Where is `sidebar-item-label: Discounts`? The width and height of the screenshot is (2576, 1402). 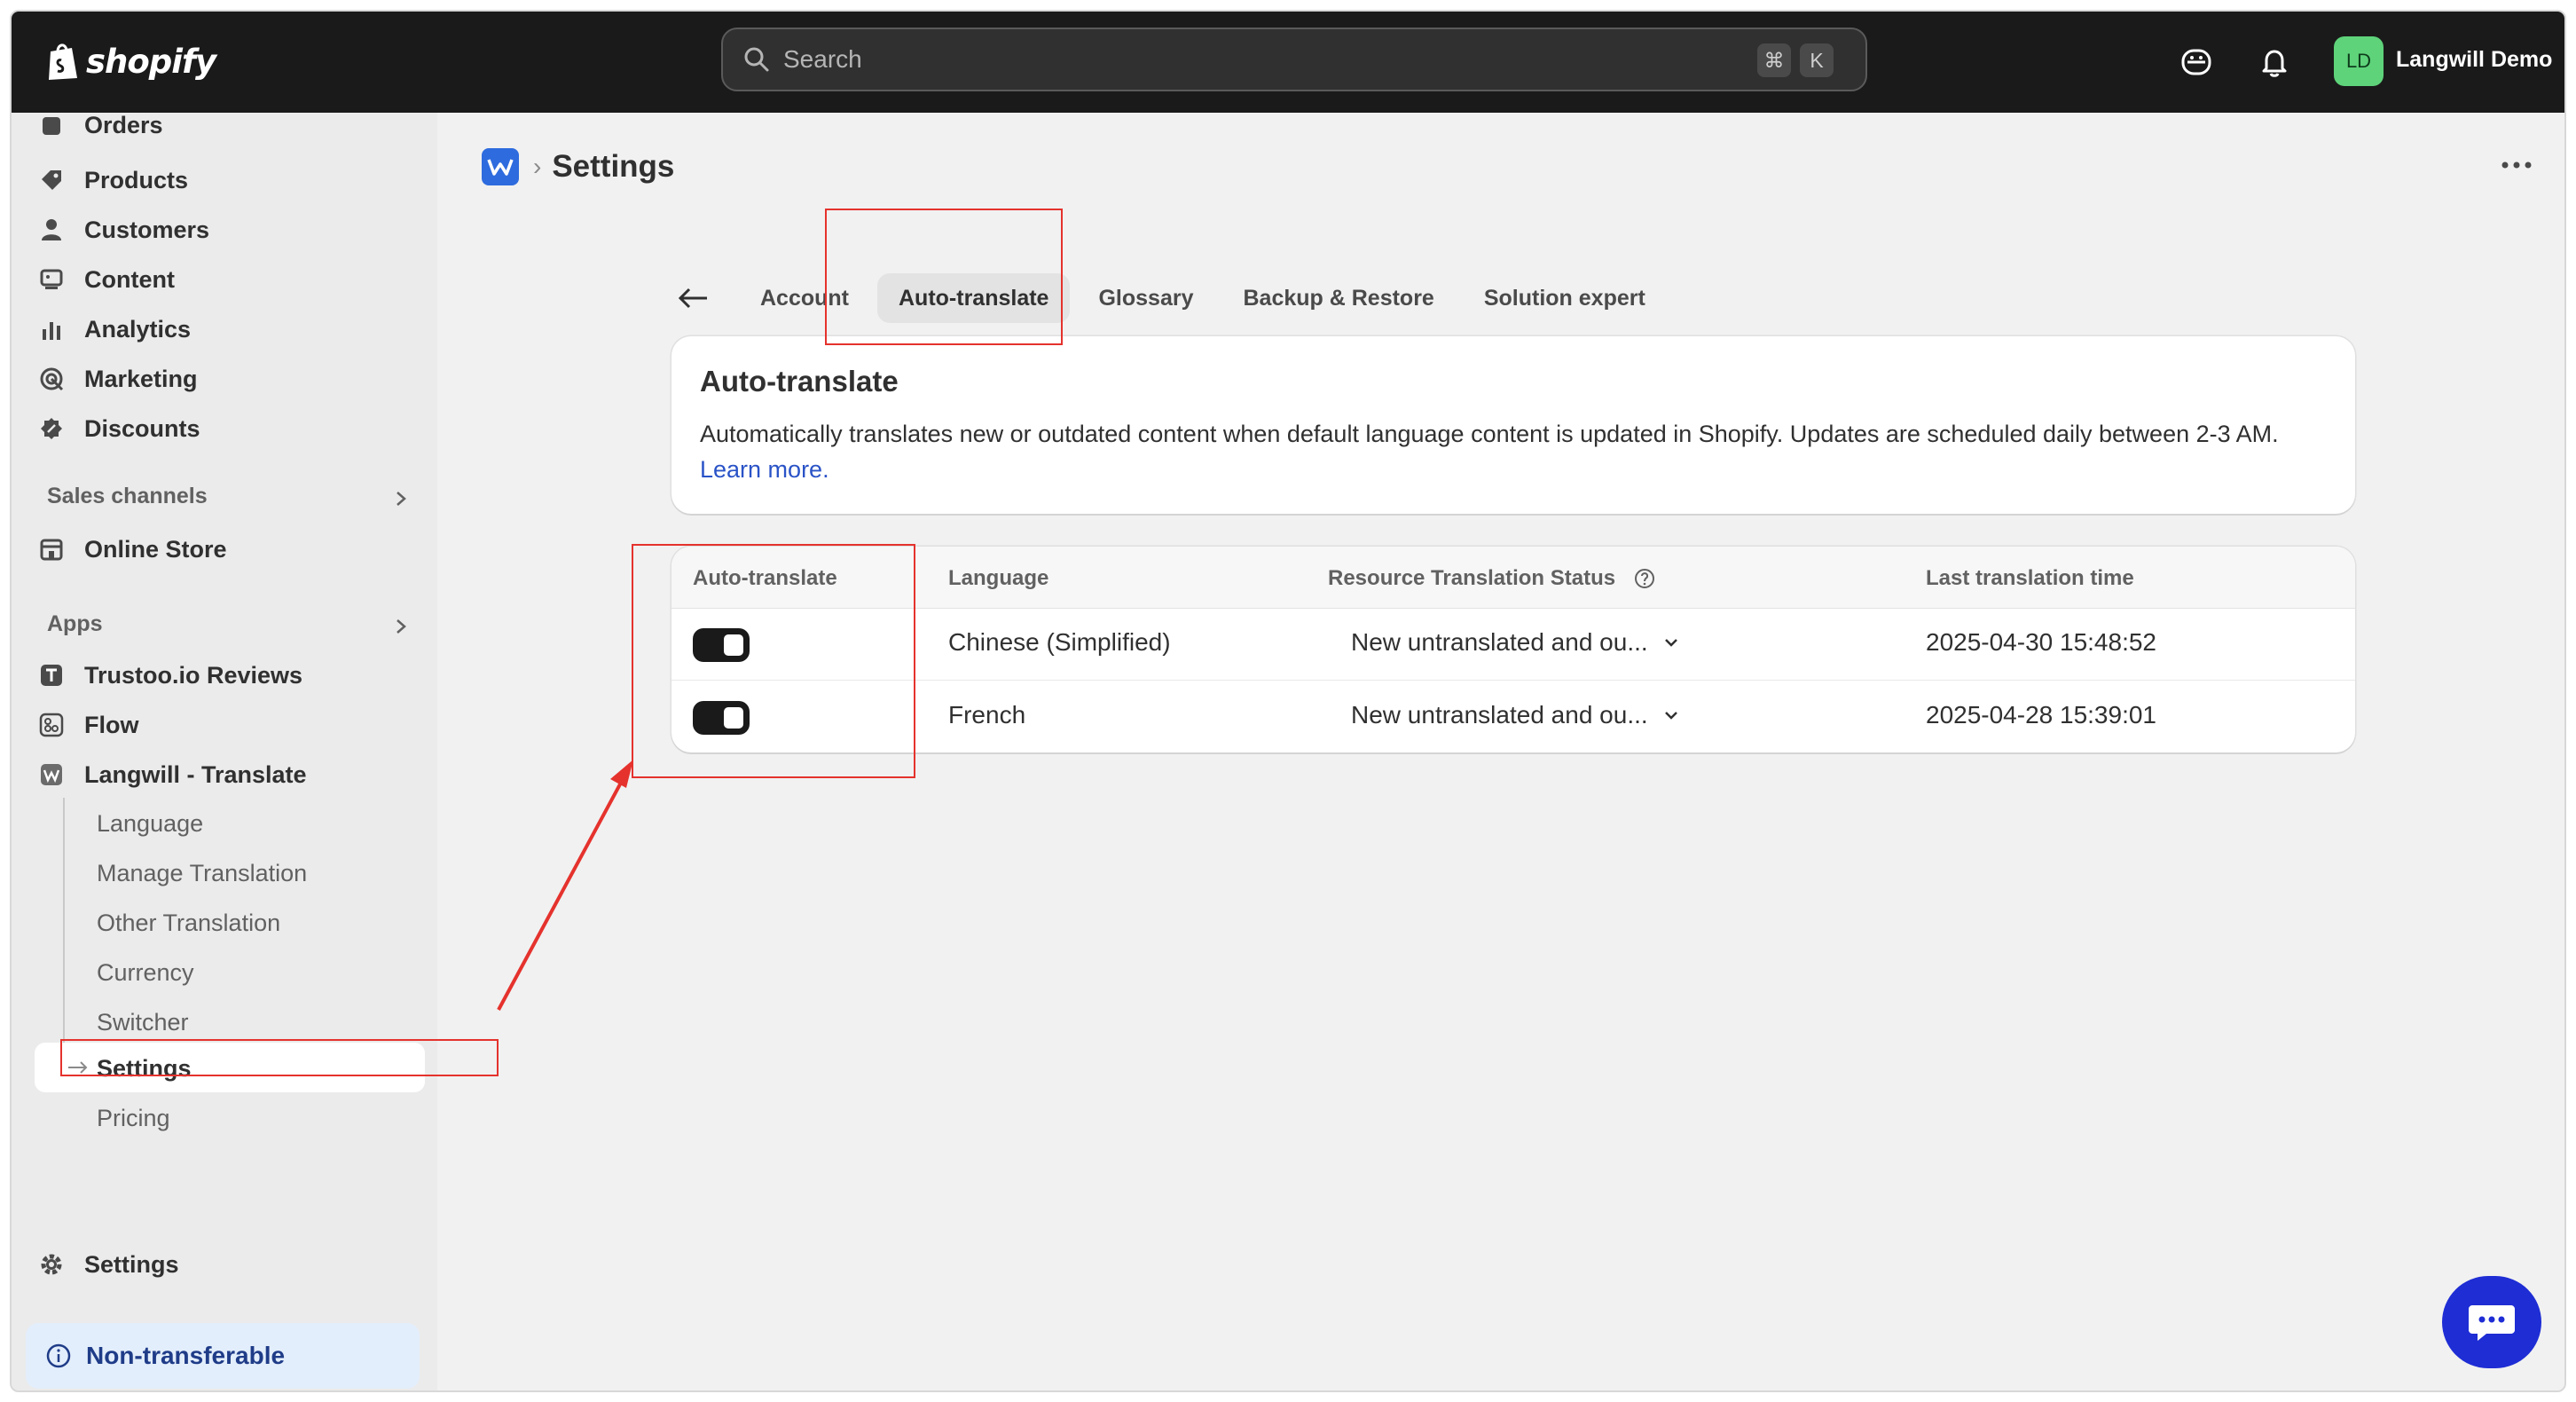
sidebar-item-label: Discounts is located at coordinates (142, 428).